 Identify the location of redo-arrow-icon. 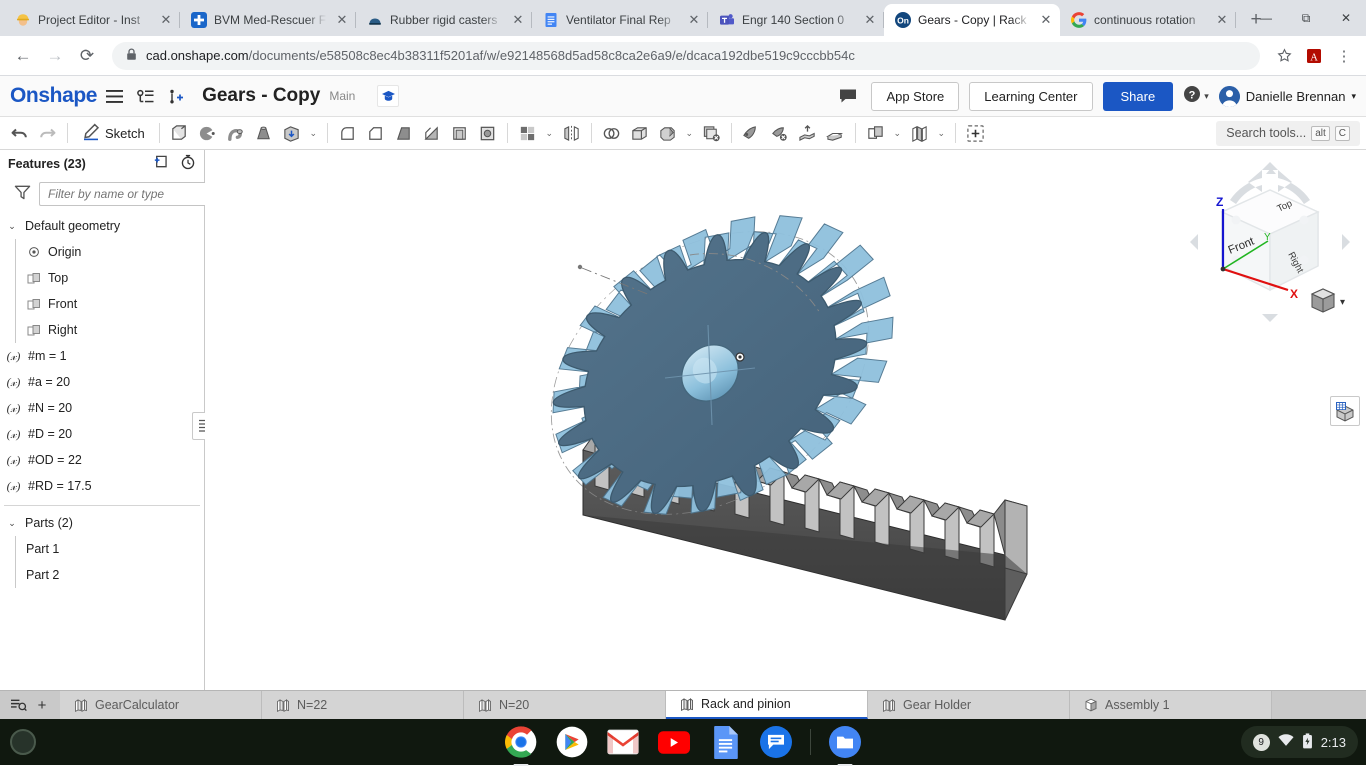
(47, 133).